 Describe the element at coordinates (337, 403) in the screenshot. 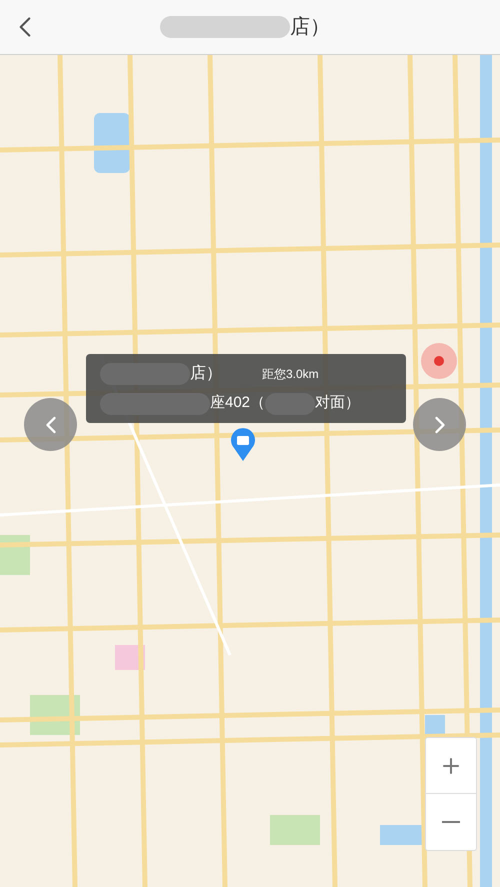

I see `address-end-text: 对面）` at that location.